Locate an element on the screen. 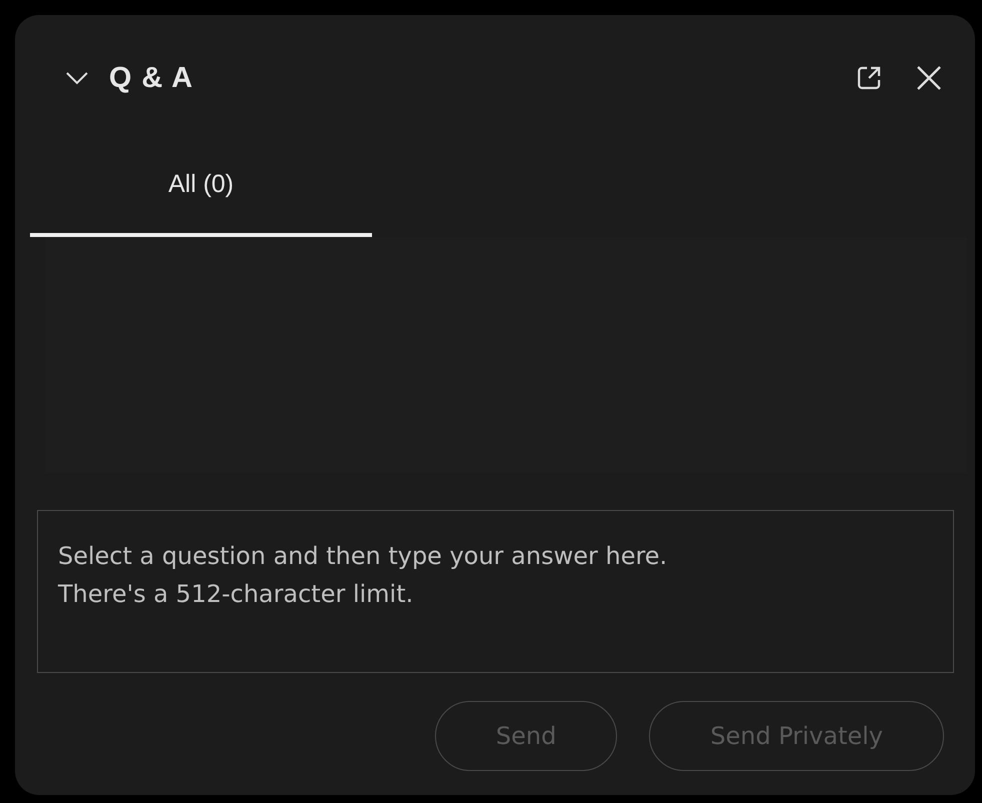 The width and height of the screenshot is (982, 803). close-icon is located at coordinates (929, 78).